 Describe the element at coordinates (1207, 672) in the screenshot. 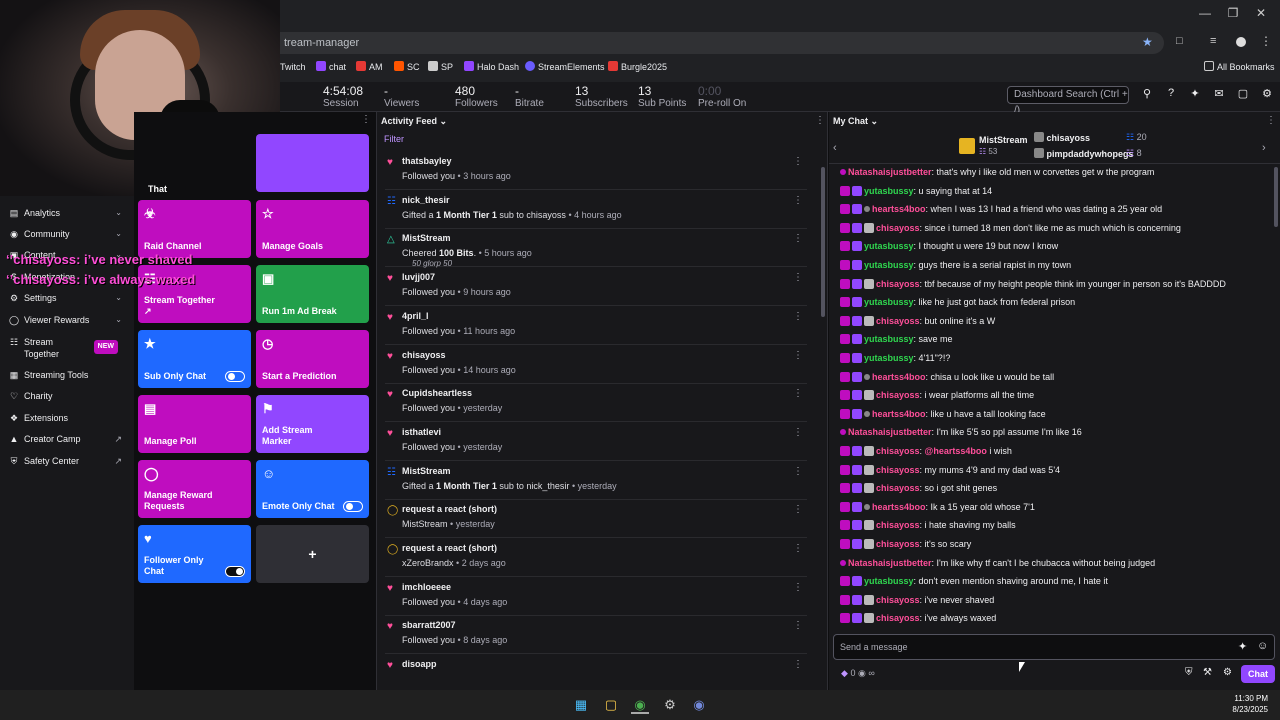

I see `mod-tools-icon: ⚒` at that location.